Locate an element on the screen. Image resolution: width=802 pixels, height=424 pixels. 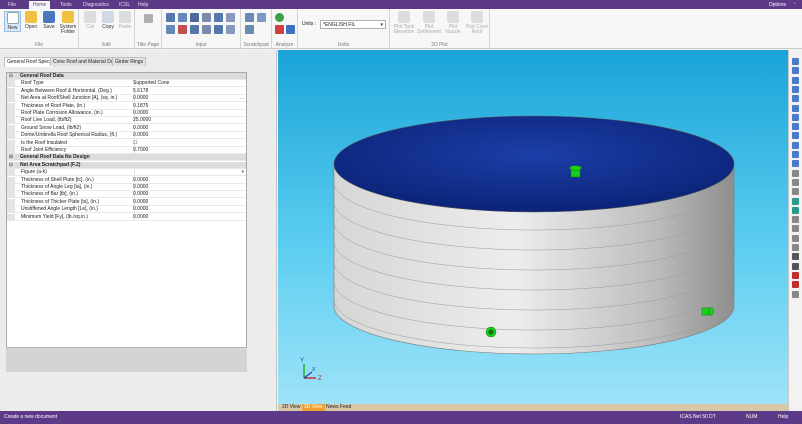
paste-button: Paste is located at coordinates (125, 20).